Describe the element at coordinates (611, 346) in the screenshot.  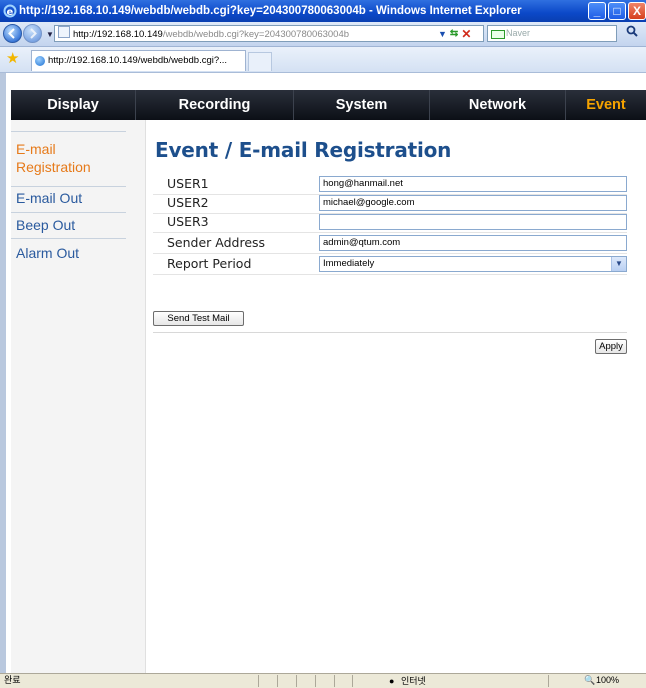
I see `apply-button: Apply` at that location.